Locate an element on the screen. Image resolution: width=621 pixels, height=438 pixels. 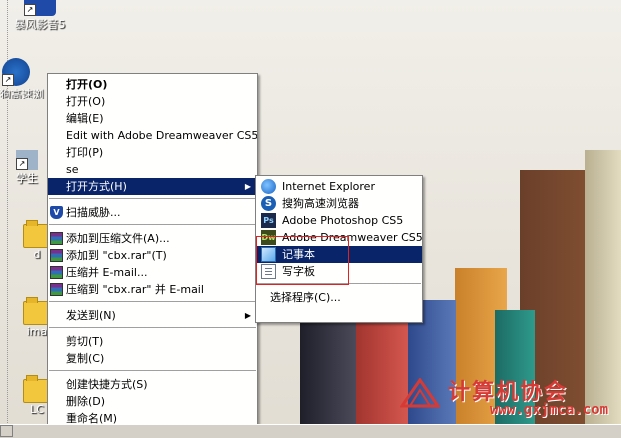
menu-item-compress-cbx-email: 压缩到 "cbx.rar" 并 E-mail is located at coordinates (152, 289).